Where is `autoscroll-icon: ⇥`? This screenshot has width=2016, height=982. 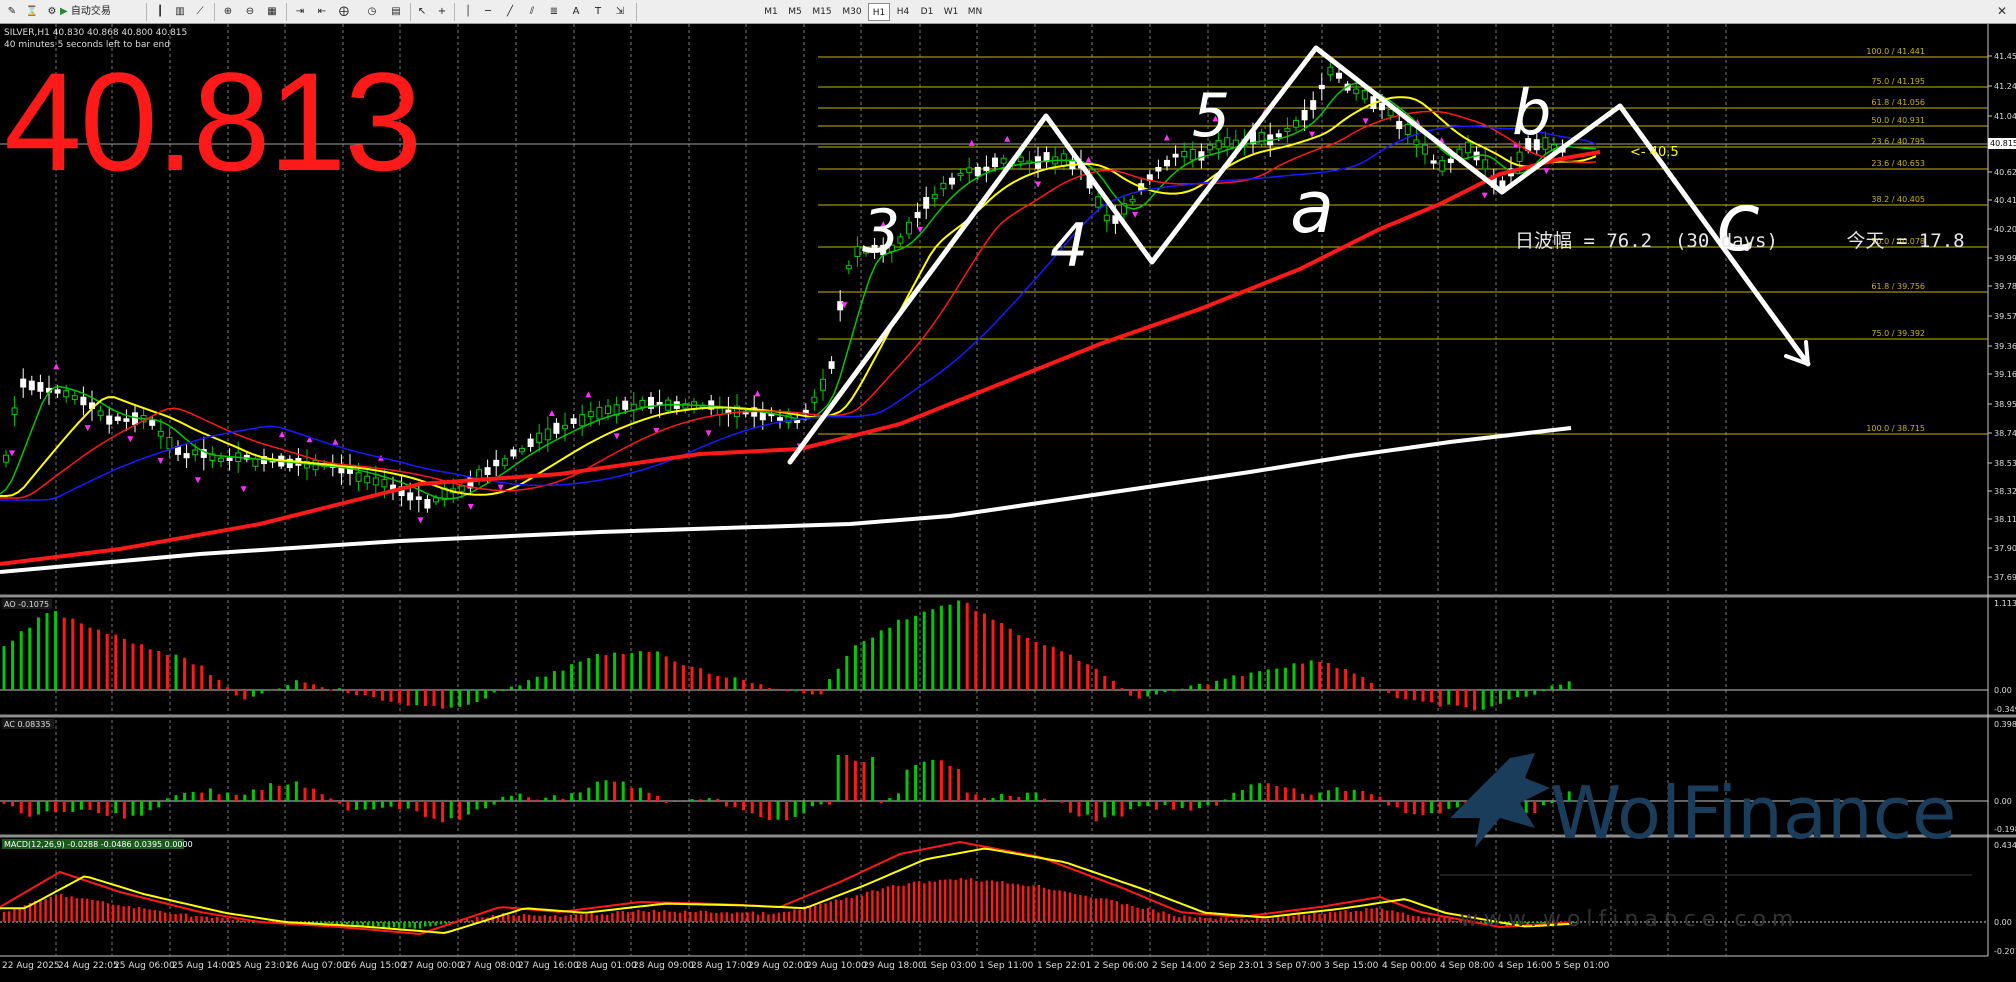
autoscroll-icon: ⇥ is located at coordinates (300, 12).